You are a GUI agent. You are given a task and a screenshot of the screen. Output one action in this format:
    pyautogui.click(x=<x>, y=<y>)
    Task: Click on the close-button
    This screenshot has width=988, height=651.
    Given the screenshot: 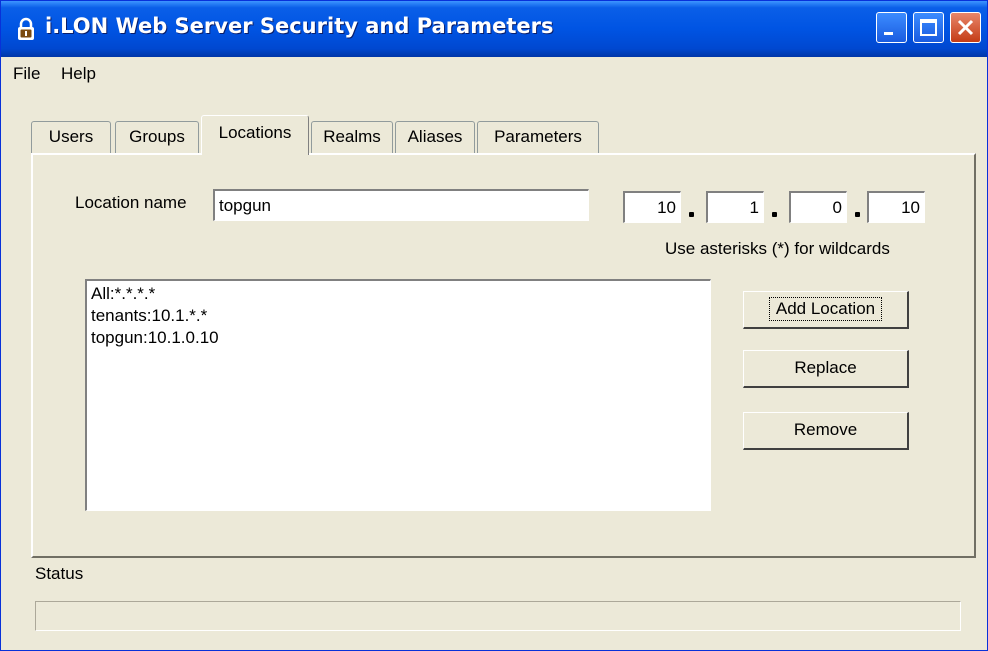 What is the action you would take?
    pyautogui.click(x=965, y=27)
    